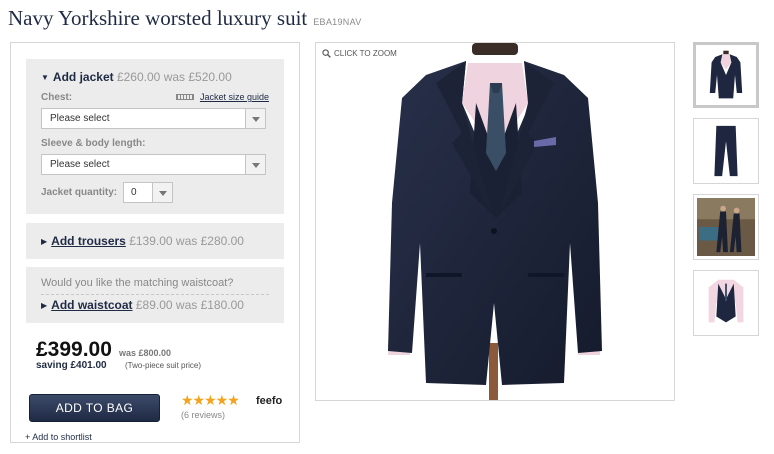  What do you see at coordinates (93, 143) in the screenshot?
I see `sleeve-label: Sleeve & body length:` at bounding box center [93, 143].